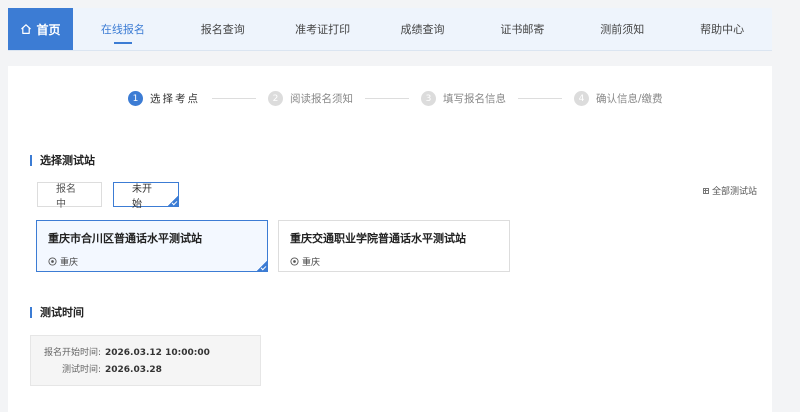 This screenshot has width=800, height=412. I want to click on step-number: 2, so click(275, 98).